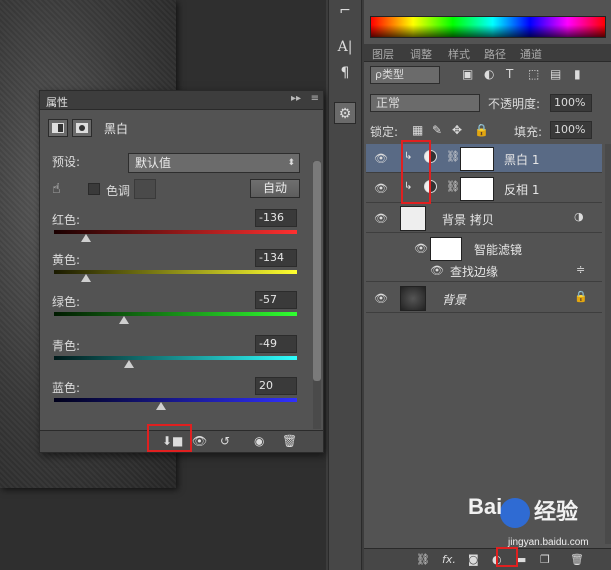 The height and width of the screenshot is (570, 611). I want to click on link-layers-icon: ⛓, so click(423, 559).